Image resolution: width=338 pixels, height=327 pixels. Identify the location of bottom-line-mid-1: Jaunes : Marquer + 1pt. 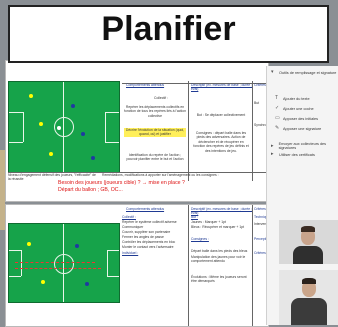
(208, 222).